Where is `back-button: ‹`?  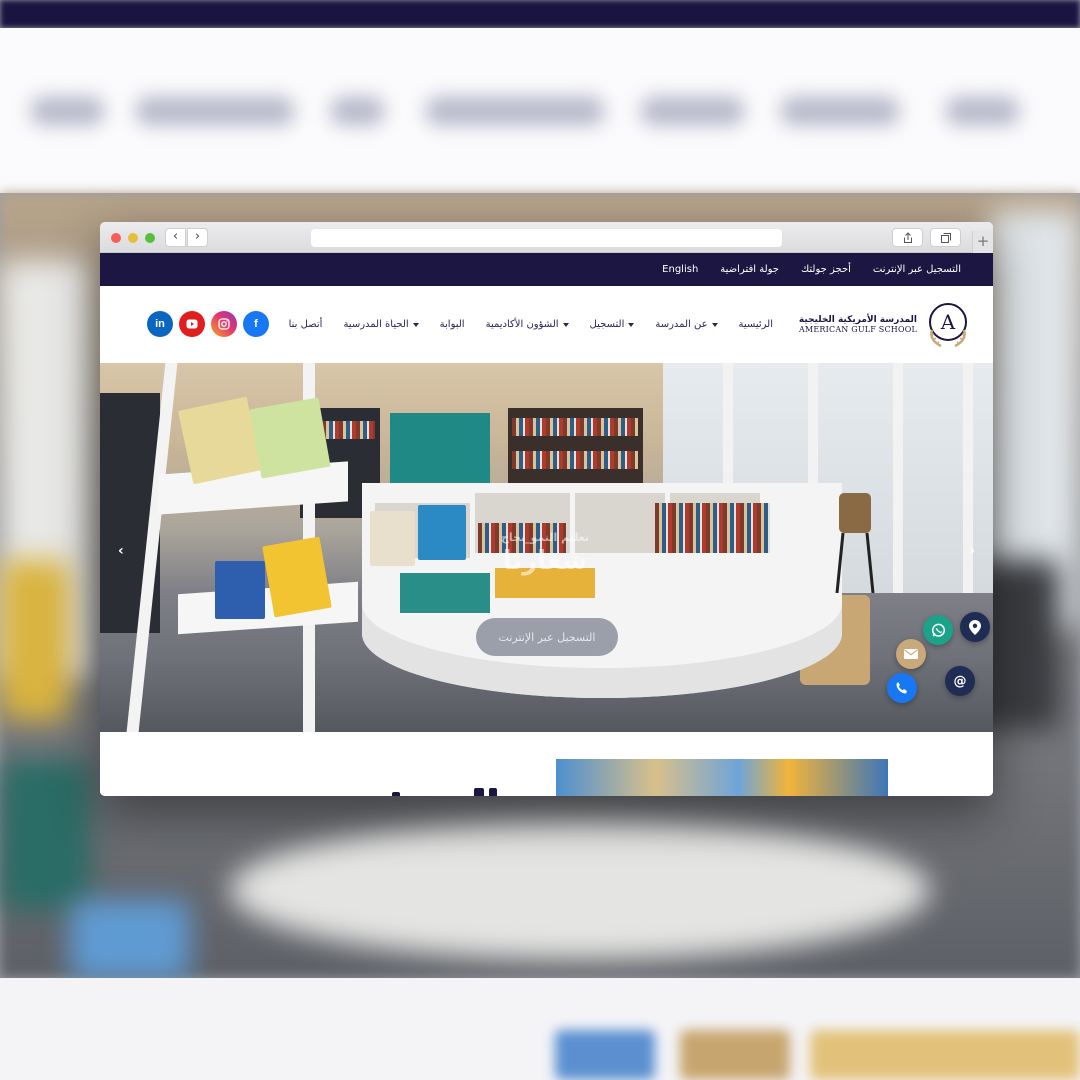 back-button: ‹ is located at coordinates (175, 237).